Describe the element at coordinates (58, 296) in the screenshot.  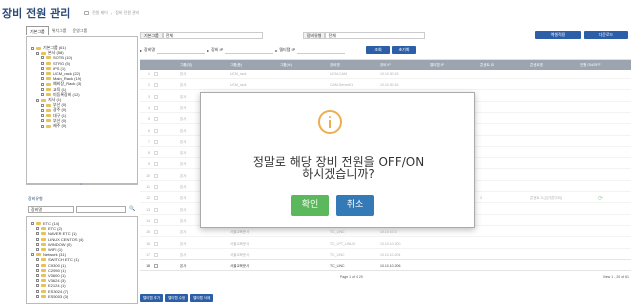
I see `tree-node-label: ES5003 (3)` at that location.